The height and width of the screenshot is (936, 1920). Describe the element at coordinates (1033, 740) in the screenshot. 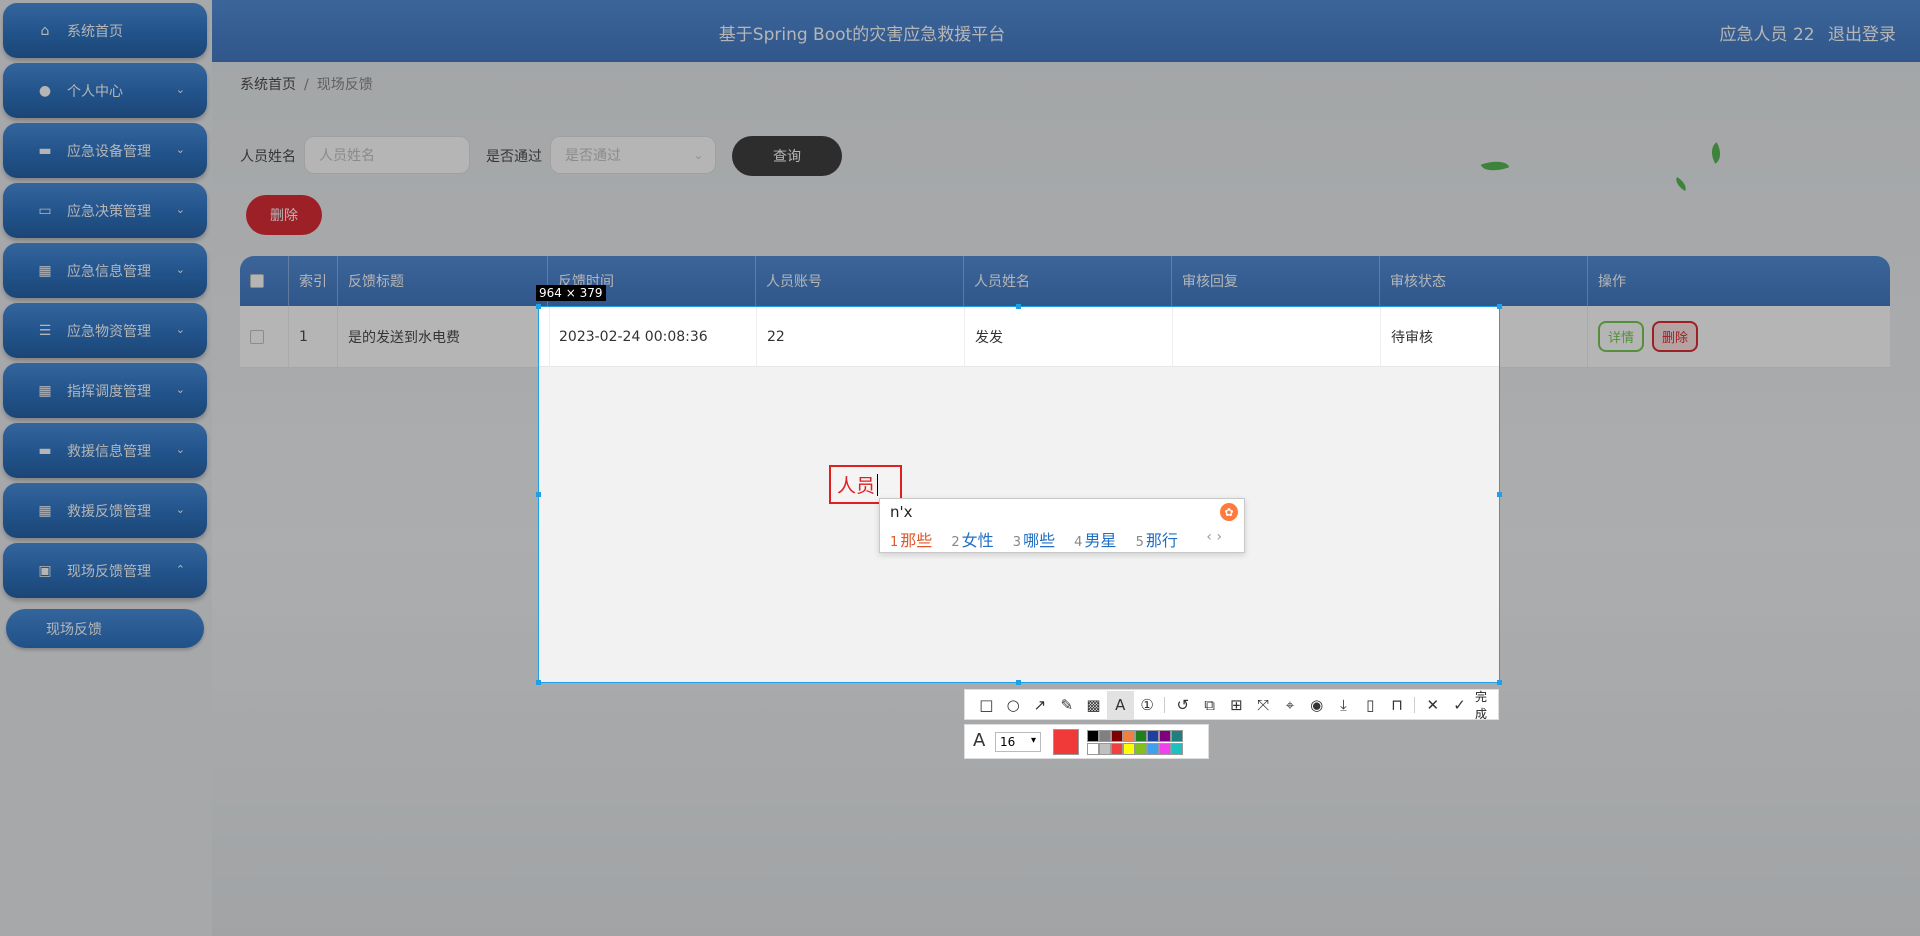

I see `chevron-down-icon: ▾` at that location.